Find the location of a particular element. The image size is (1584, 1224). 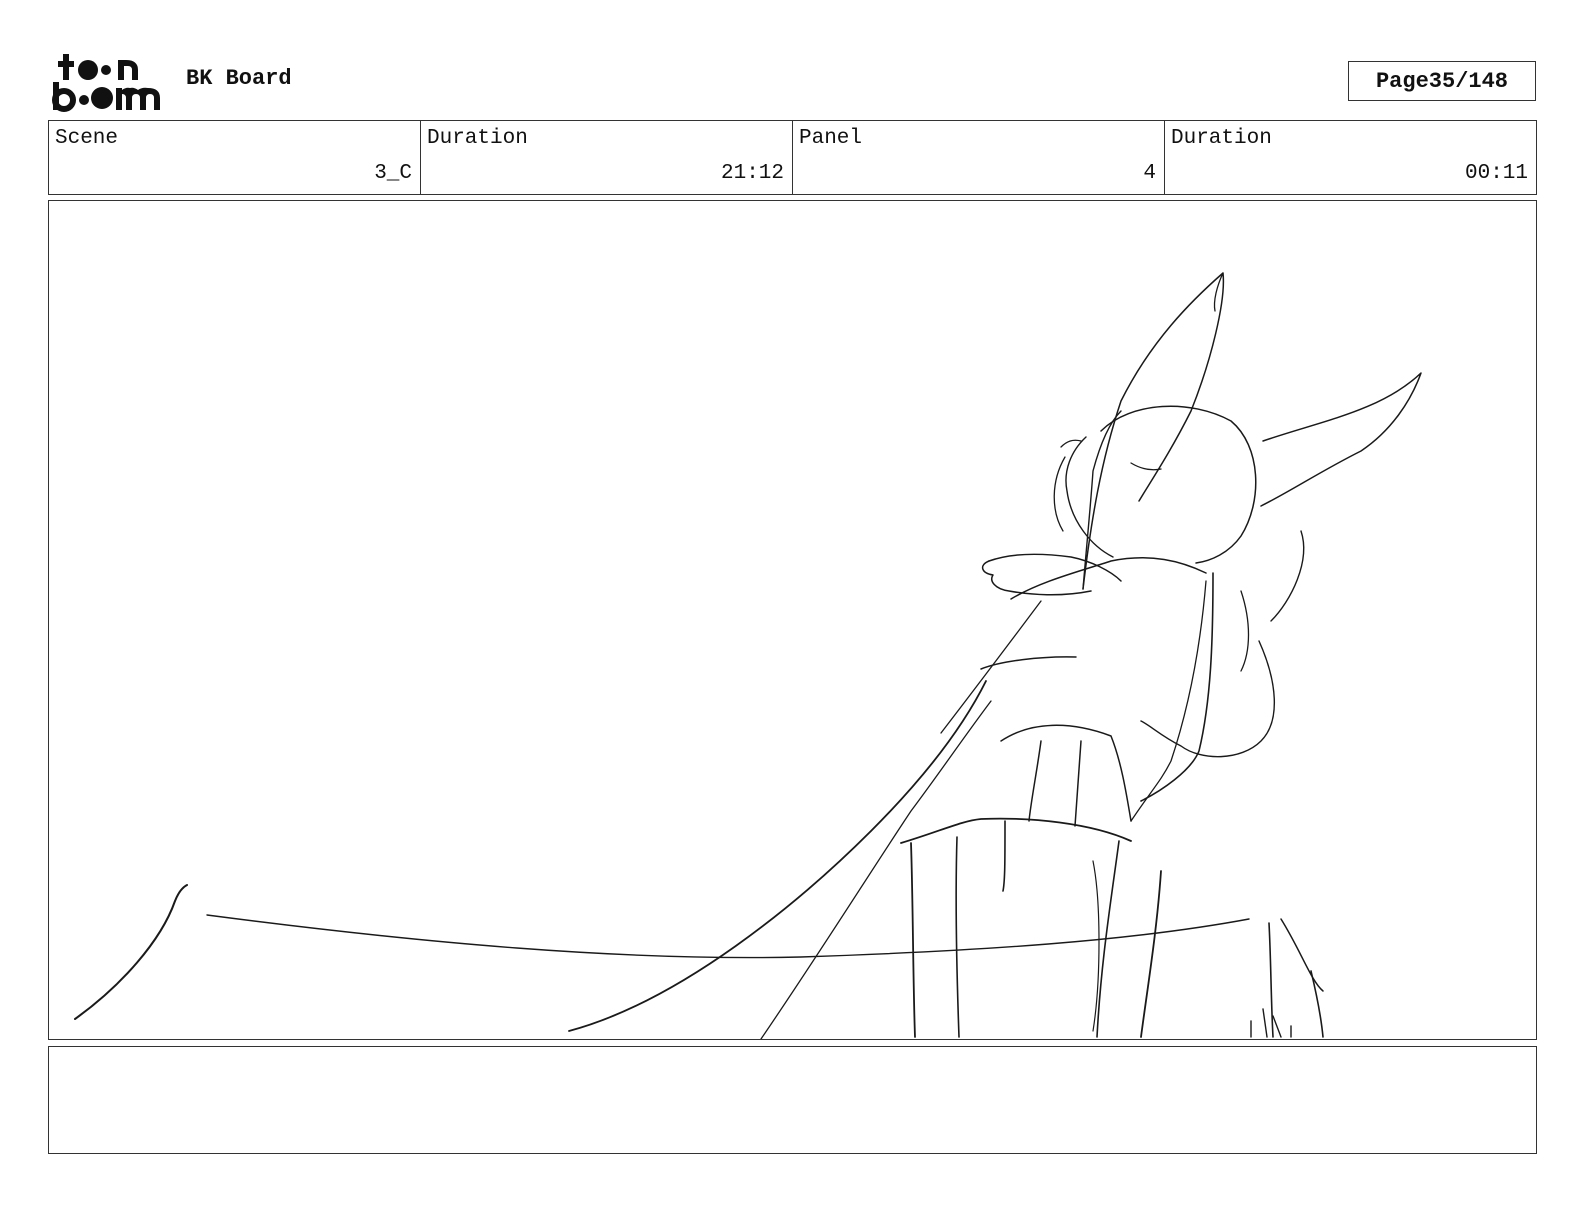

page-label: Page is located at coordinates (1402, 81).